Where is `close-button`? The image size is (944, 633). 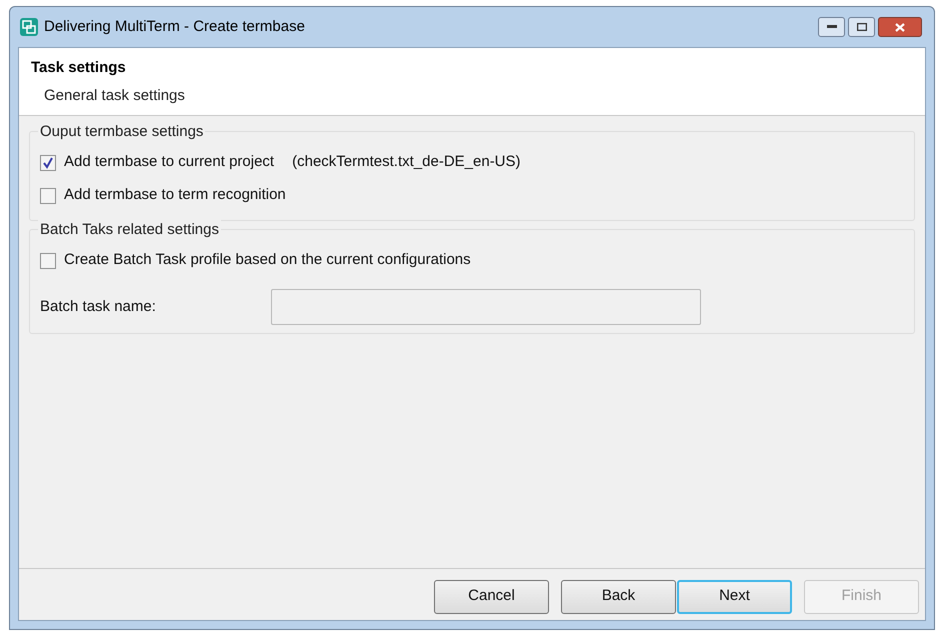
close-button is located at coordinates (900, 27).